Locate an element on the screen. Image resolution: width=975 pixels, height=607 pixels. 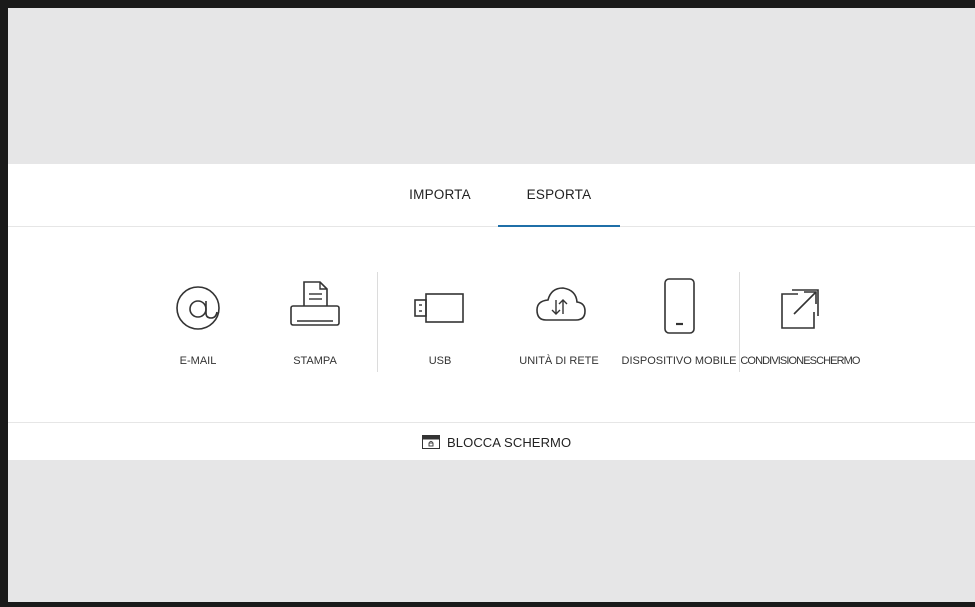
at-icon is located at coordinates (198, 308).